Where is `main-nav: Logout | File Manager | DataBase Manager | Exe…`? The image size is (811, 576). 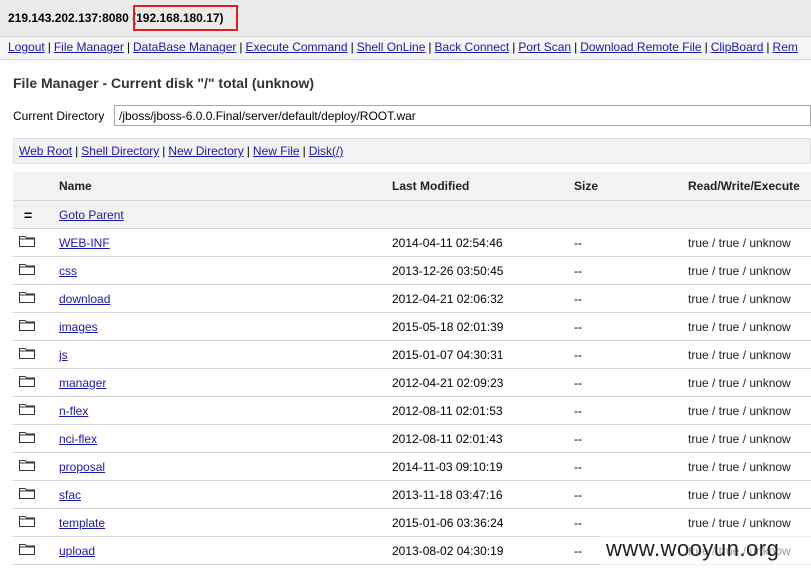 main-nav: Logout | File Manager | DataBase Manager | Exe… is located at coordinates (405, 48).